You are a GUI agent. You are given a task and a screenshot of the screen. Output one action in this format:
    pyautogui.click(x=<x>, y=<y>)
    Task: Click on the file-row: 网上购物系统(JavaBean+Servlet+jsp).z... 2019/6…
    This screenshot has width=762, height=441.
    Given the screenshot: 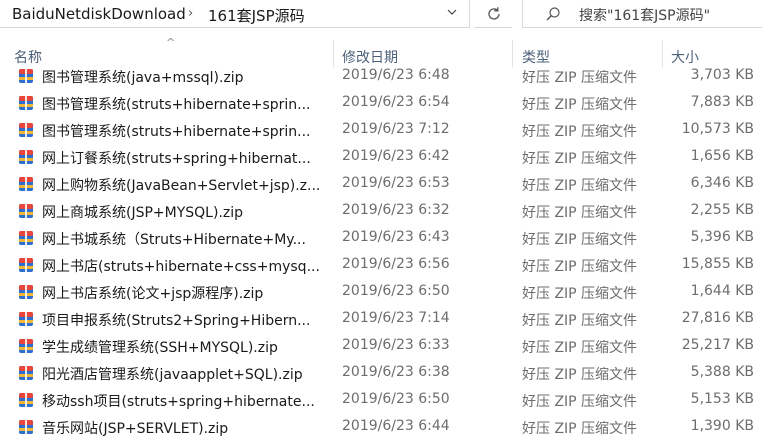 What is the action you would take?
    pyautogui.click(x=381, y=184)
    